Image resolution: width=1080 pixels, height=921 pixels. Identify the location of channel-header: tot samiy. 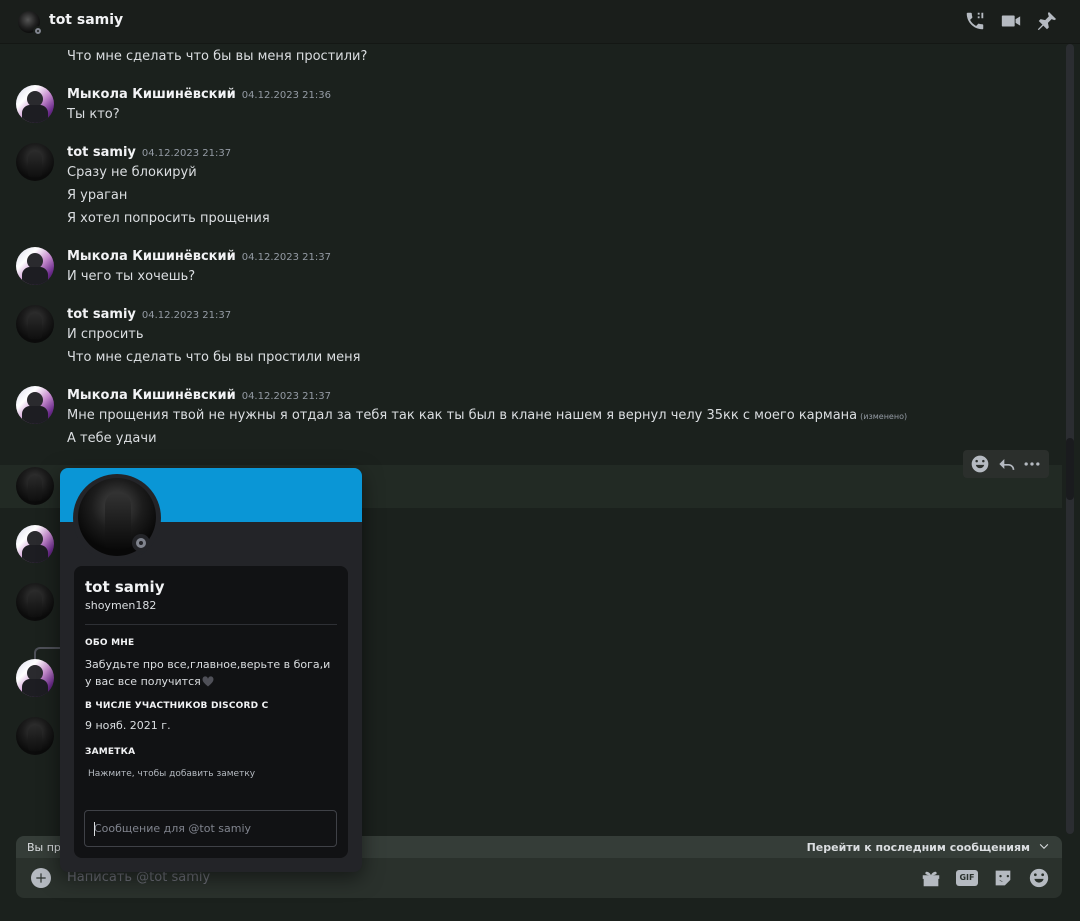
(540, 22).